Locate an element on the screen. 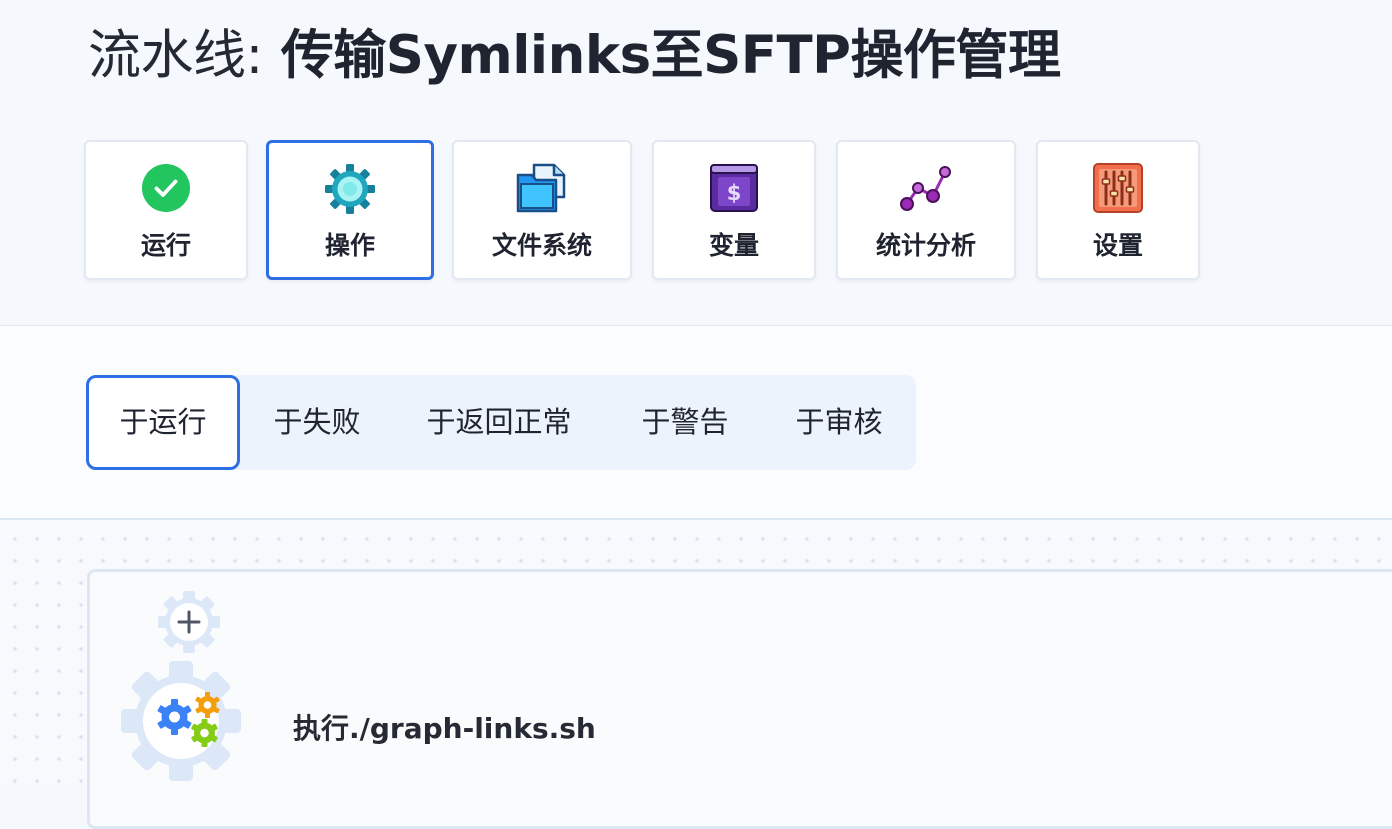 The width and height of the screenshot is (1392, 829). nav-card-label: 文件系统 is located at coordinates (541, 245).